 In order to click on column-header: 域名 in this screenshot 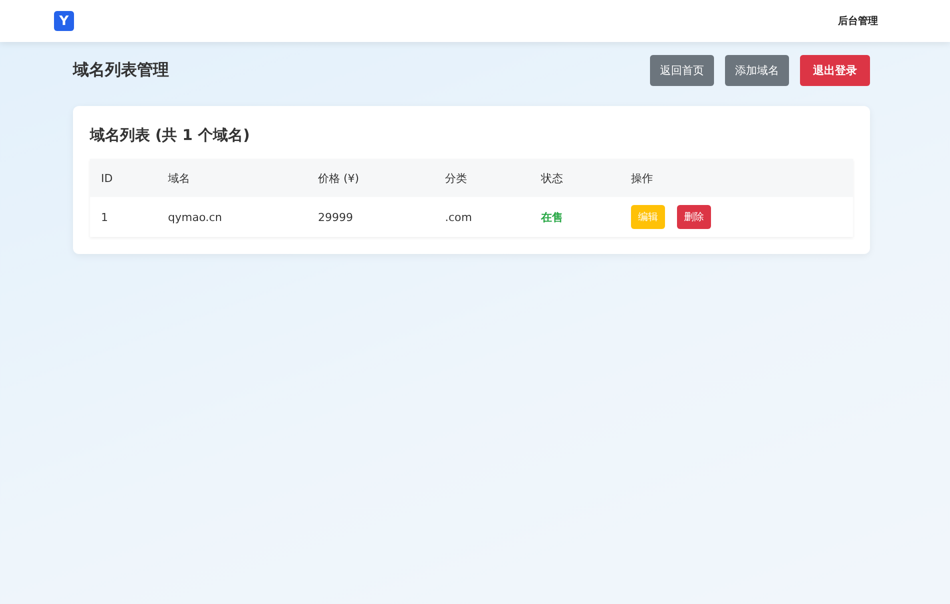, I will do `click(232, 178)`.